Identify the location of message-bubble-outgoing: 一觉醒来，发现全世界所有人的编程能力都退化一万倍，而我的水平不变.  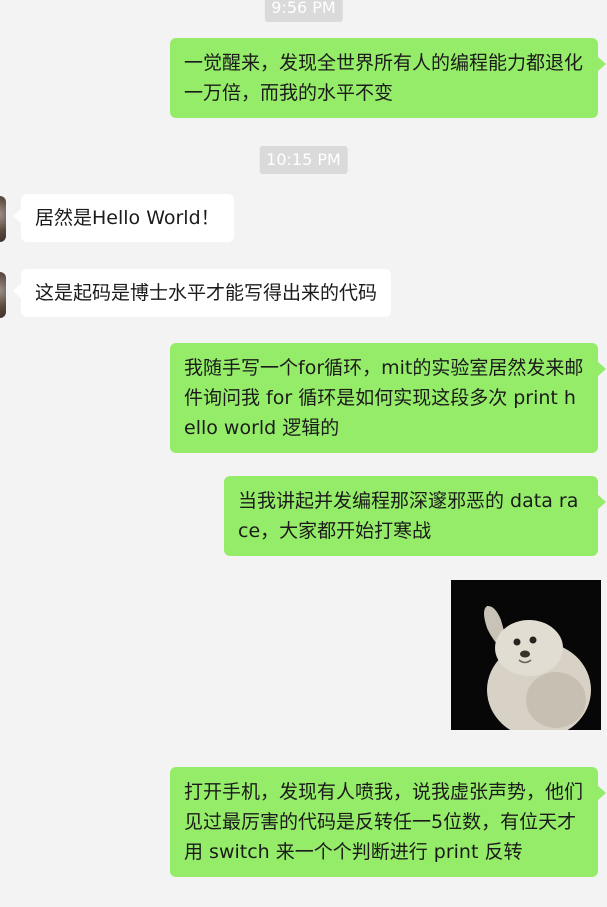
(388, 78).